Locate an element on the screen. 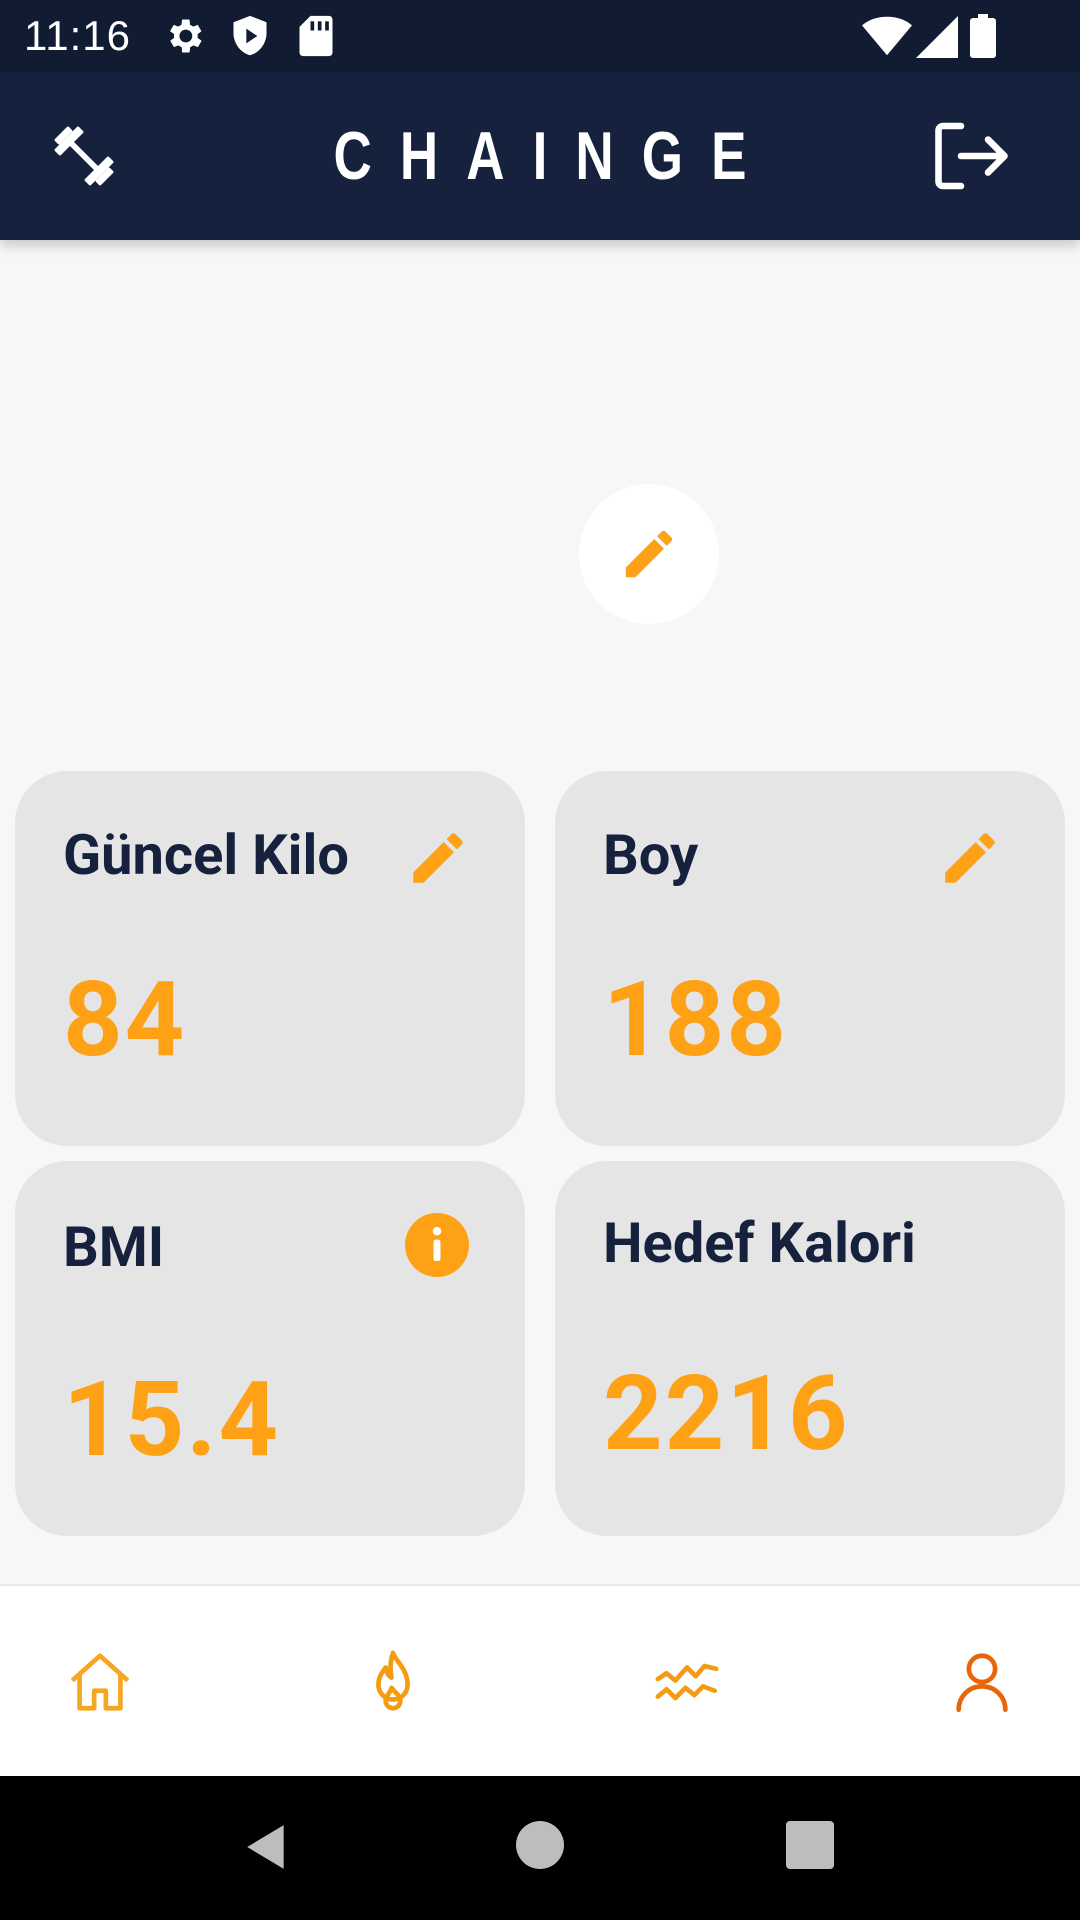 Image resolution: width=1080 pixels, height=1920 pixels. recents-icon is located at coordinates (810, 1845).